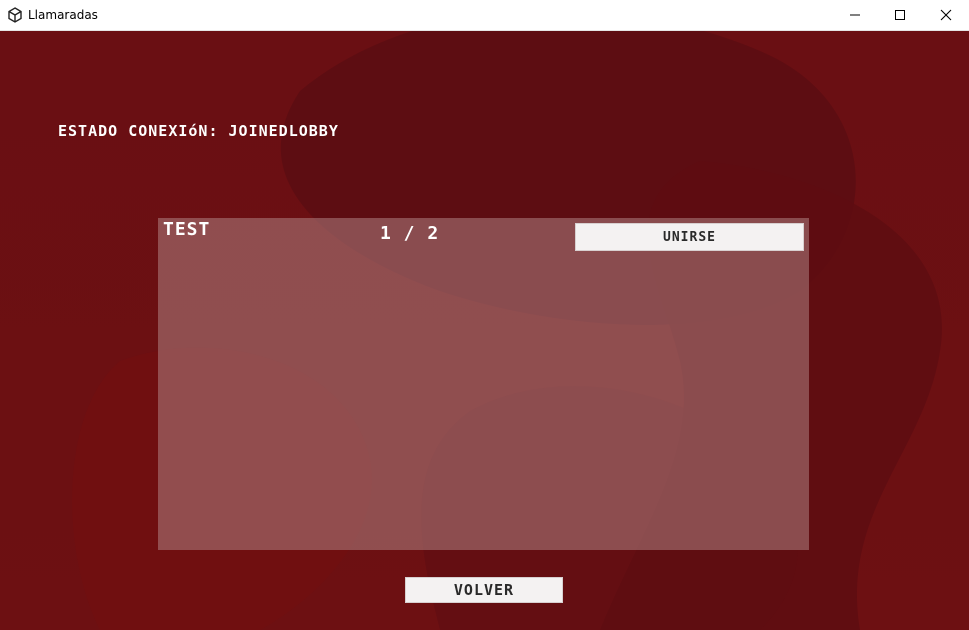 The image size is (969, 630). I want to click on close-icon, so click(946, 15).